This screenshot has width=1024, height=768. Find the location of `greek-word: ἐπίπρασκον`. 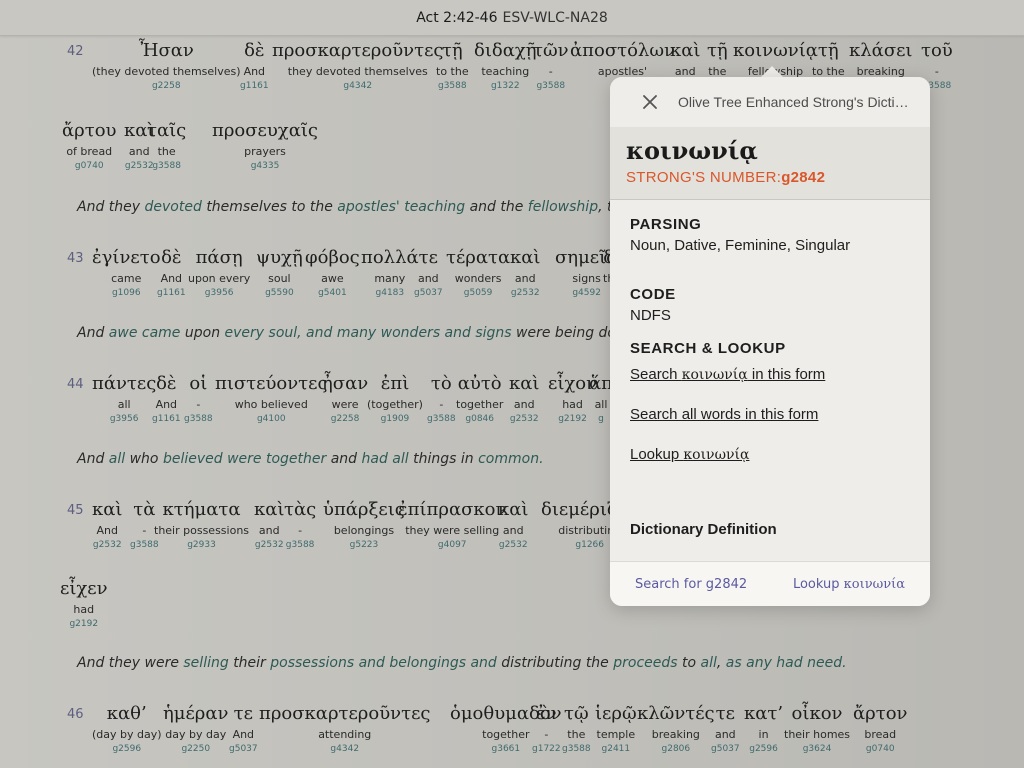

greek-word: ἐπίπρασκον is located at coordinates (452, 510).